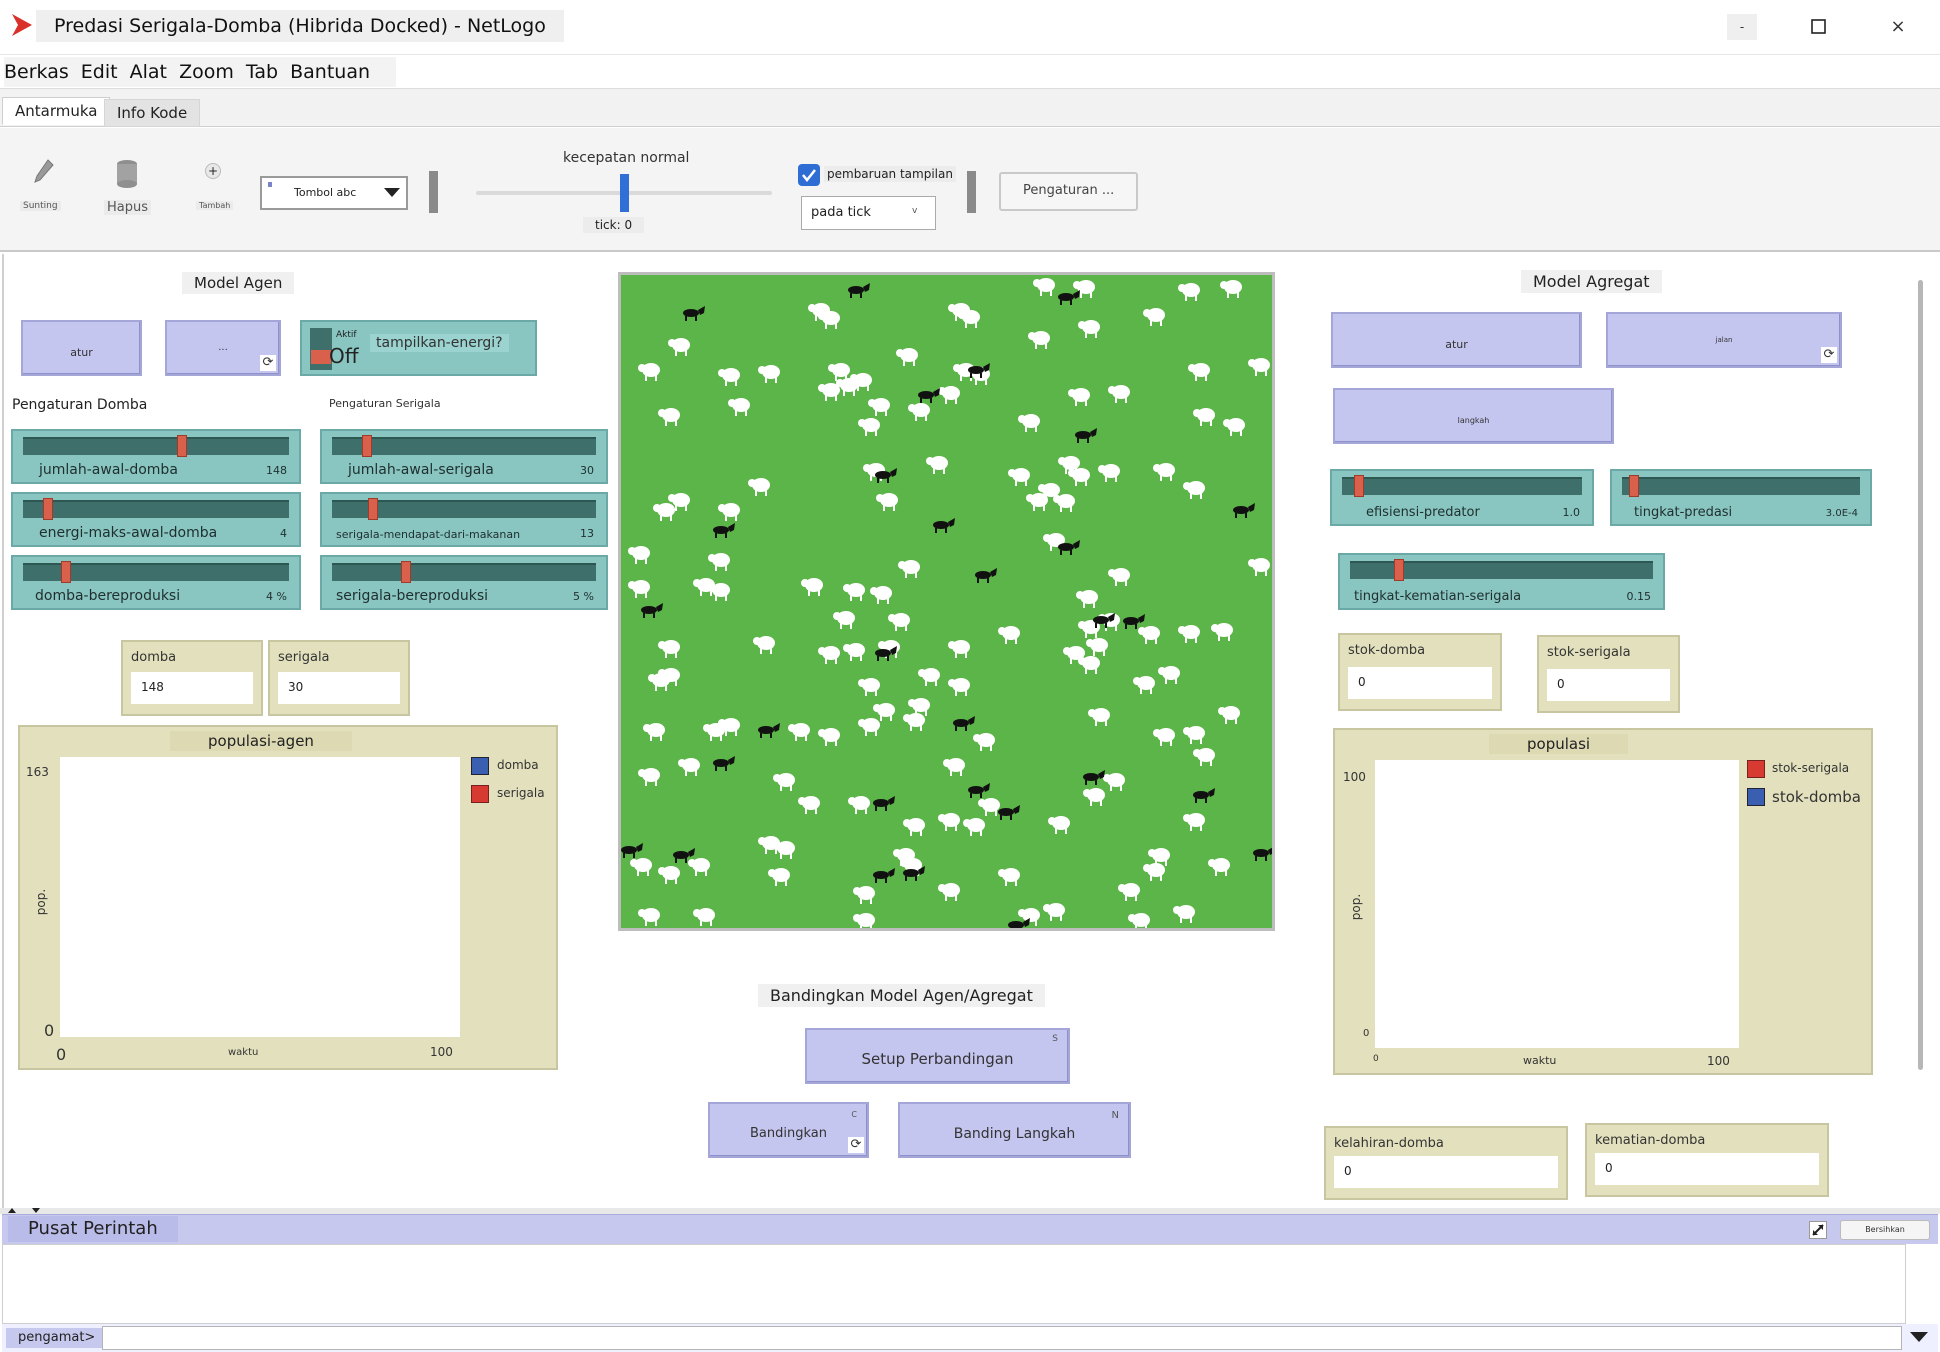 This screenshot has height=1352, width=1940. What do you see at coordinates (521, 793) in the screenshot?
I see `legend-label: serigala` at bounding box center [521, 793].